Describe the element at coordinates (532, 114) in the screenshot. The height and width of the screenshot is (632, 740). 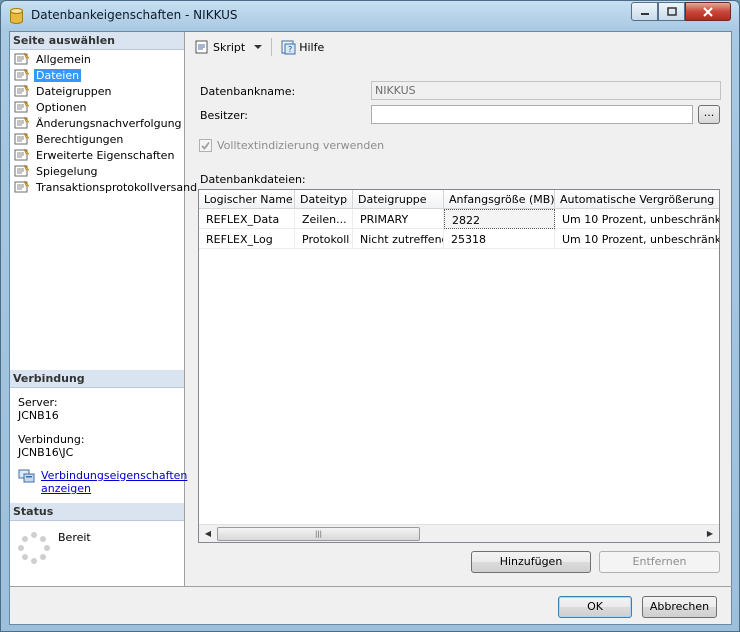
I see `owner-field` at that location.